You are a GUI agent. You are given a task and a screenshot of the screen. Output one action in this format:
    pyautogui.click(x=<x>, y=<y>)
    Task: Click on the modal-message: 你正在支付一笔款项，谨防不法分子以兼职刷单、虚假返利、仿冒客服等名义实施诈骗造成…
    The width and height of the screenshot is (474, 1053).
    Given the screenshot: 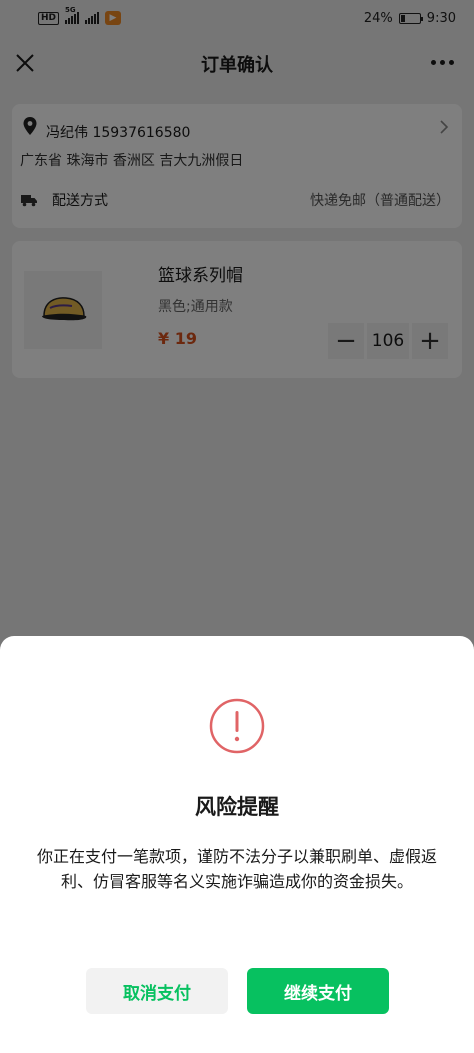 What is the action you would take?
    pyautogui.click(x=236, y=869)
    